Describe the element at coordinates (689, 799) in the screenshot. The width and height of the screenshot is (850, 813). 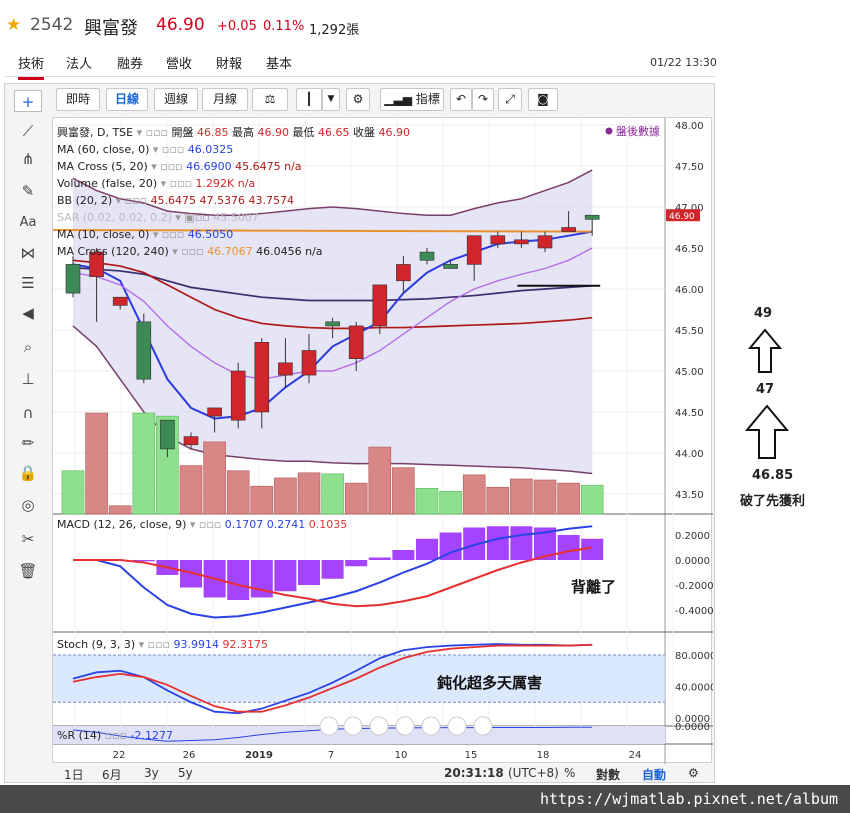
I see `footer-url: https://wjmatlab.pixnet.net/album` at that location.